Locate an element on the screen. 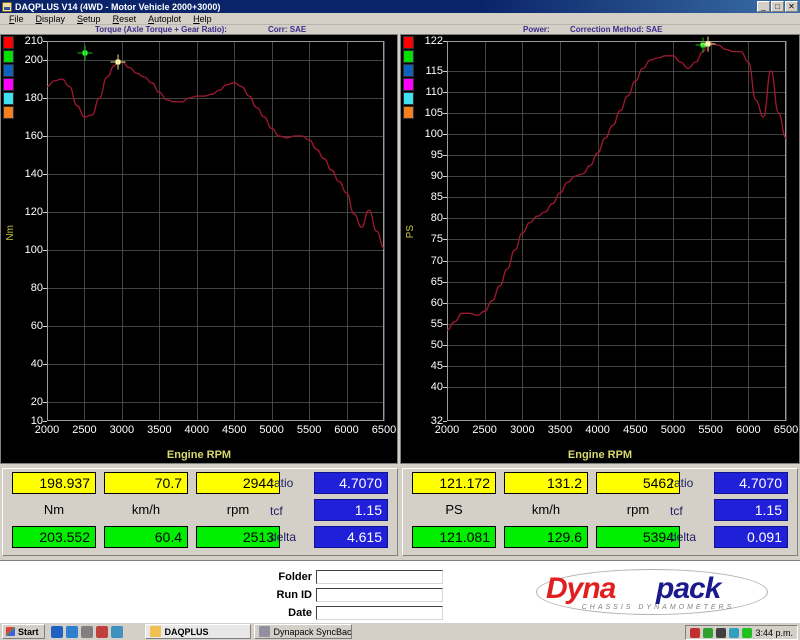 The width and height of the screenshot is (800, 640). minimize-button: _ is located at coordinates (763, 6).